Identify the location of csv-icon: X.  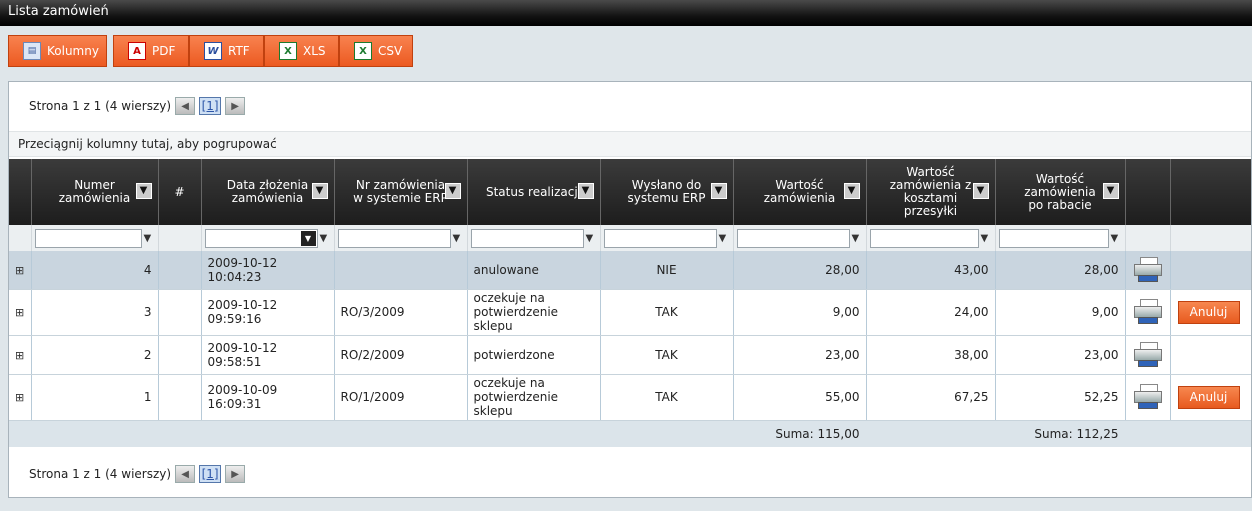
(363, 51).